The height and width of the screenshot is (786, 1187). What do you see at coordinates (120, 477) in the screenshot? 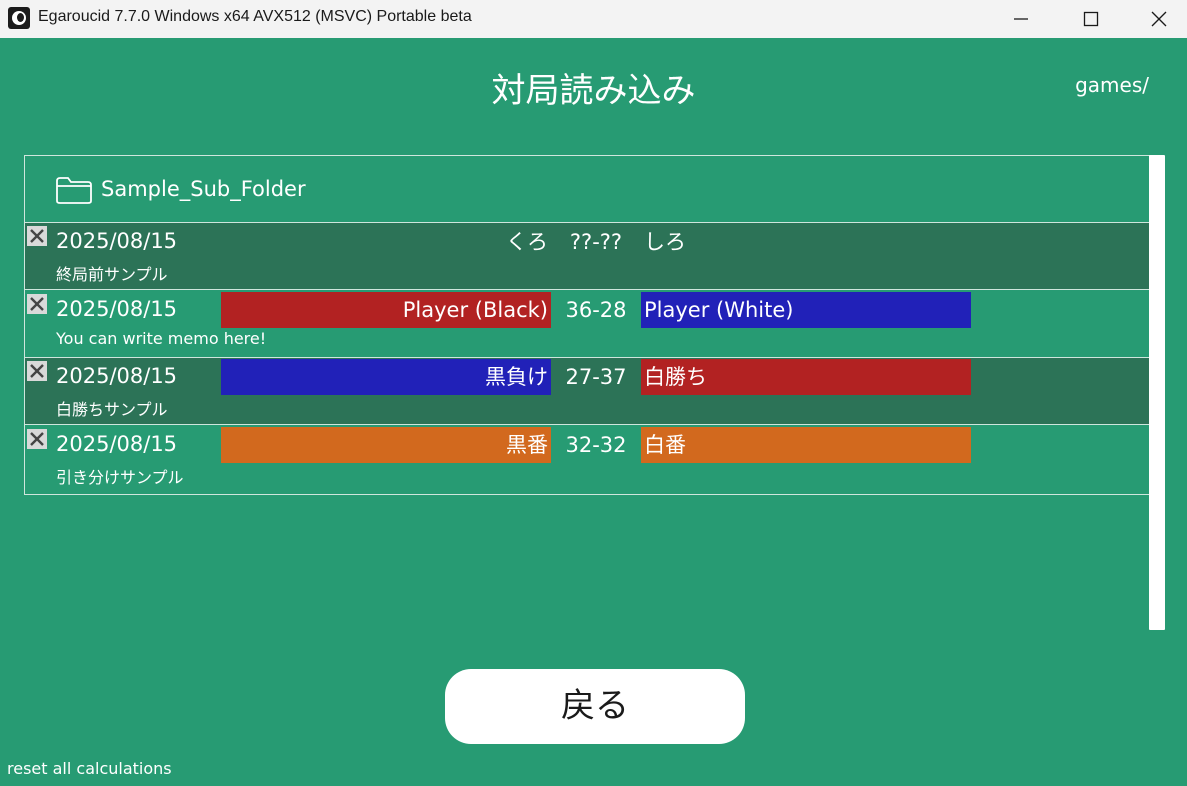
I see `game-memo: 引き分けサンプル` at bounding box center [120, 477].